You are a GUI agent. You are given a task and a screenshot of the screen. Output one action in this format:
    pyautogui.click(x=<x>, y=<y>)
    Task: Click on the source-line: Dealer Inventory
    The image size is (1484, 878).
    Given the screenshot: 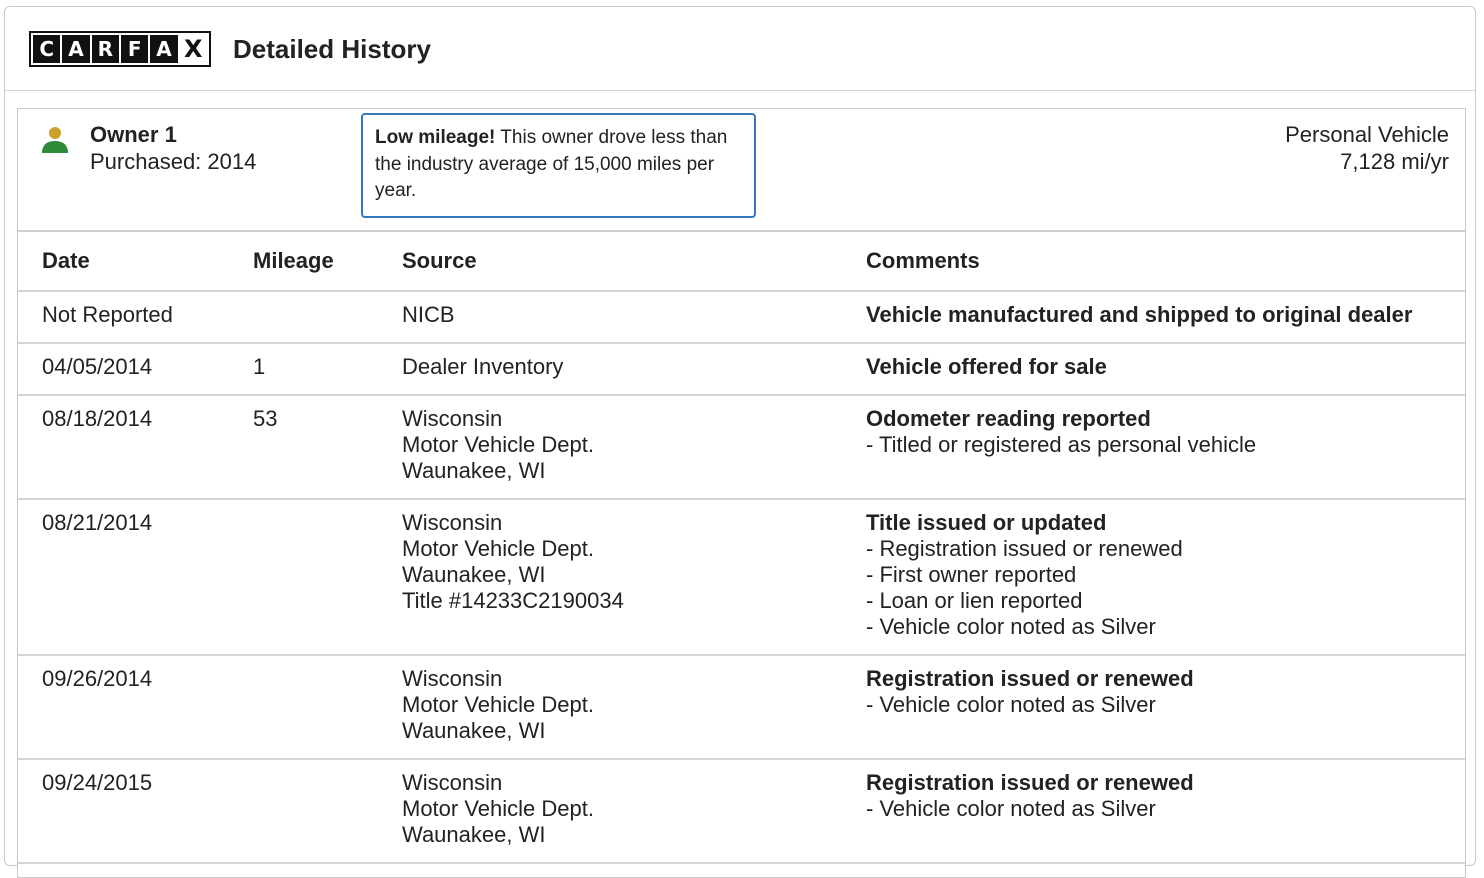 What is the action you would take?
    pyautogui.click(x=483, y=366)
    